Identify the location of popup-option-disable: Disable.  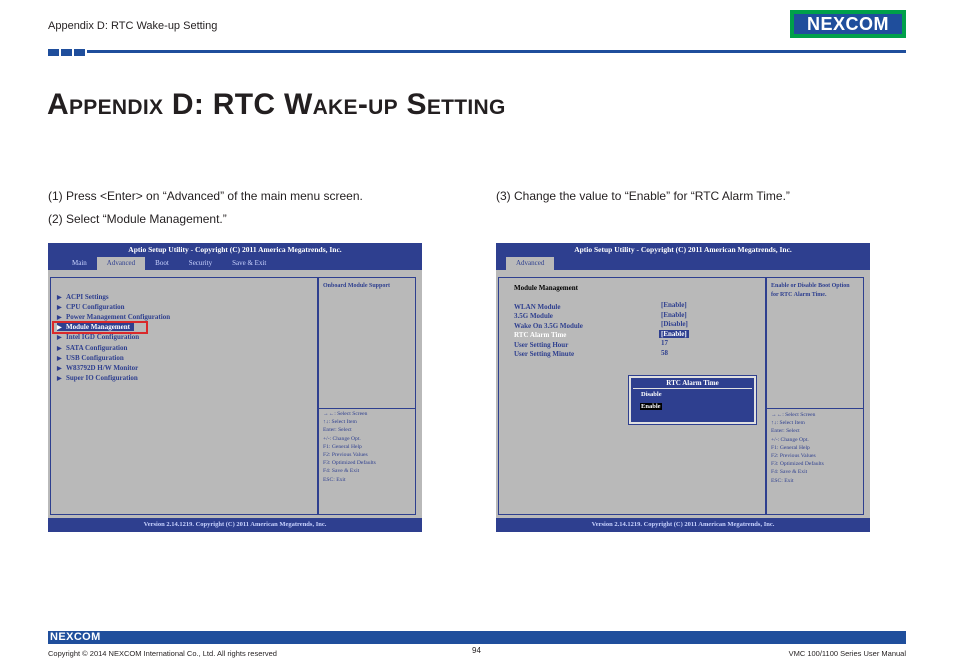
(651, 394).